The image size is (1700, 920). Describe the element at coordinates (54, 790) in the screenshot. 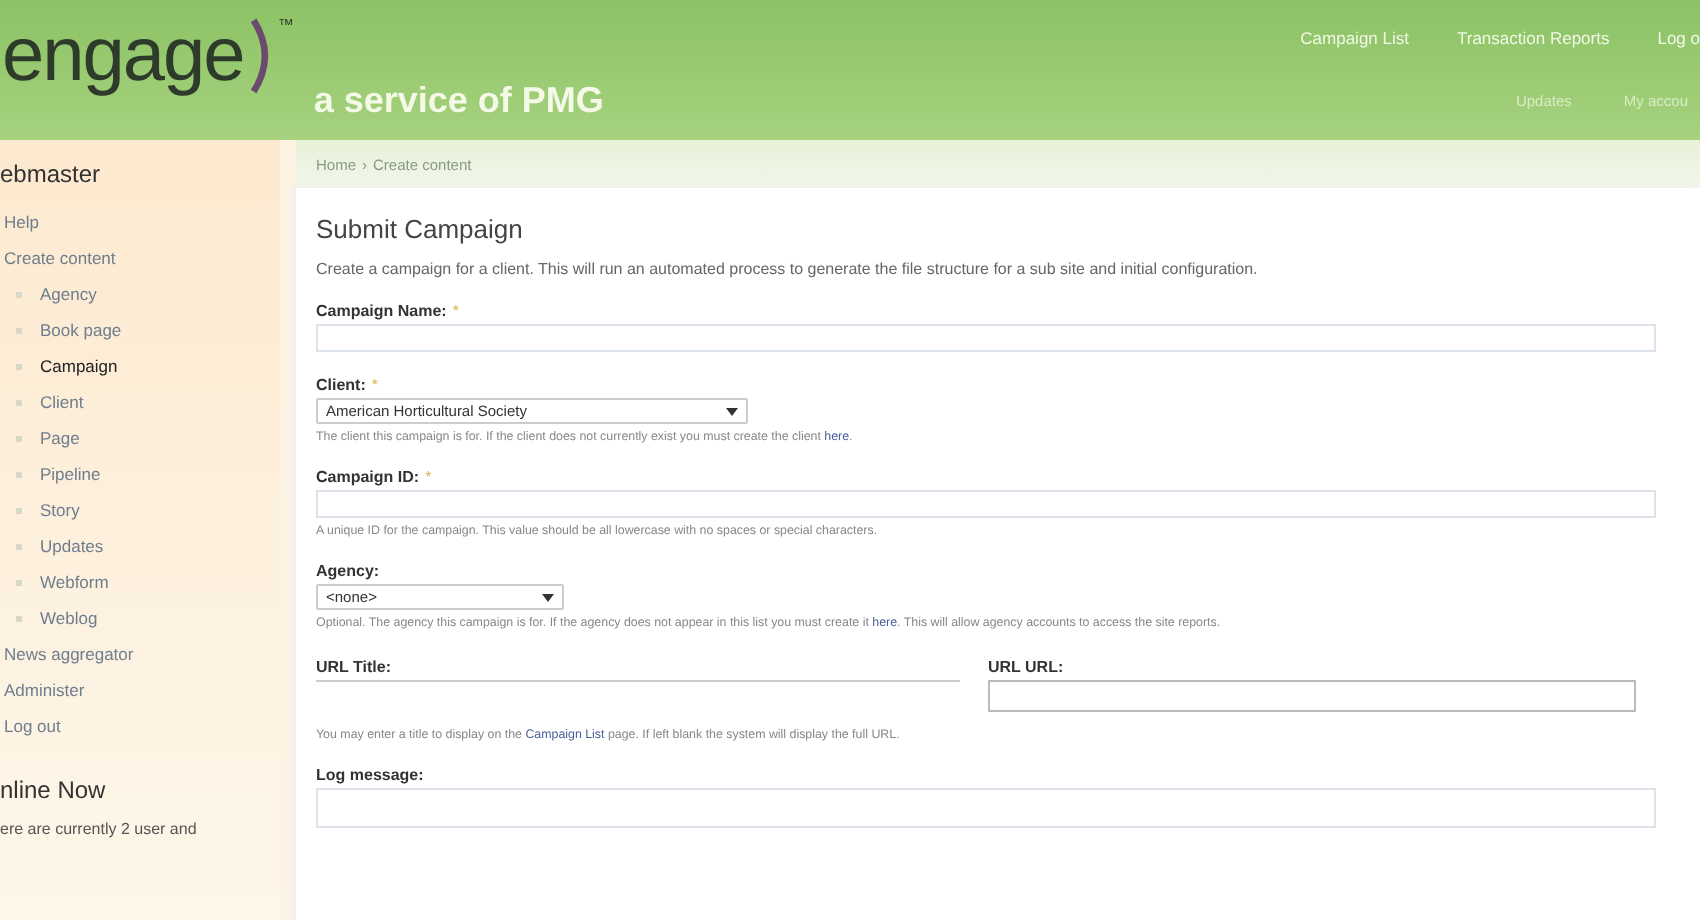

I see `block-title: nline Now` at that location.